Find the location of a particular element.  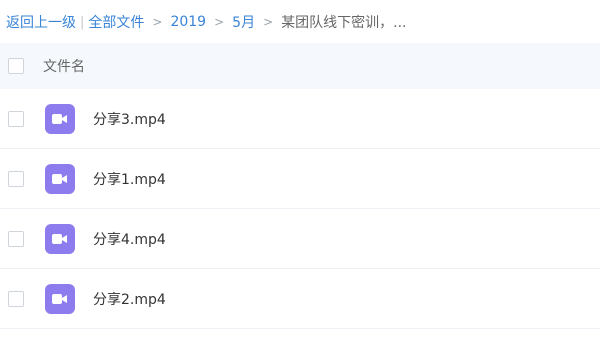

file-list-header: 文件名 is located at coordinates (300, 66).